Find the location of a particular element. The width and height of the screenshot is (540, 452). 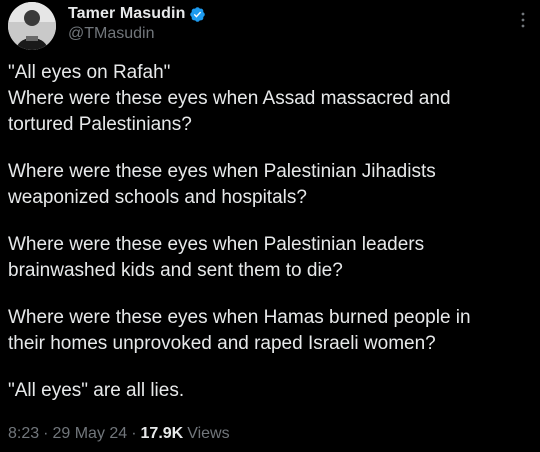

avatar-image is located at coordinates (32, 26).